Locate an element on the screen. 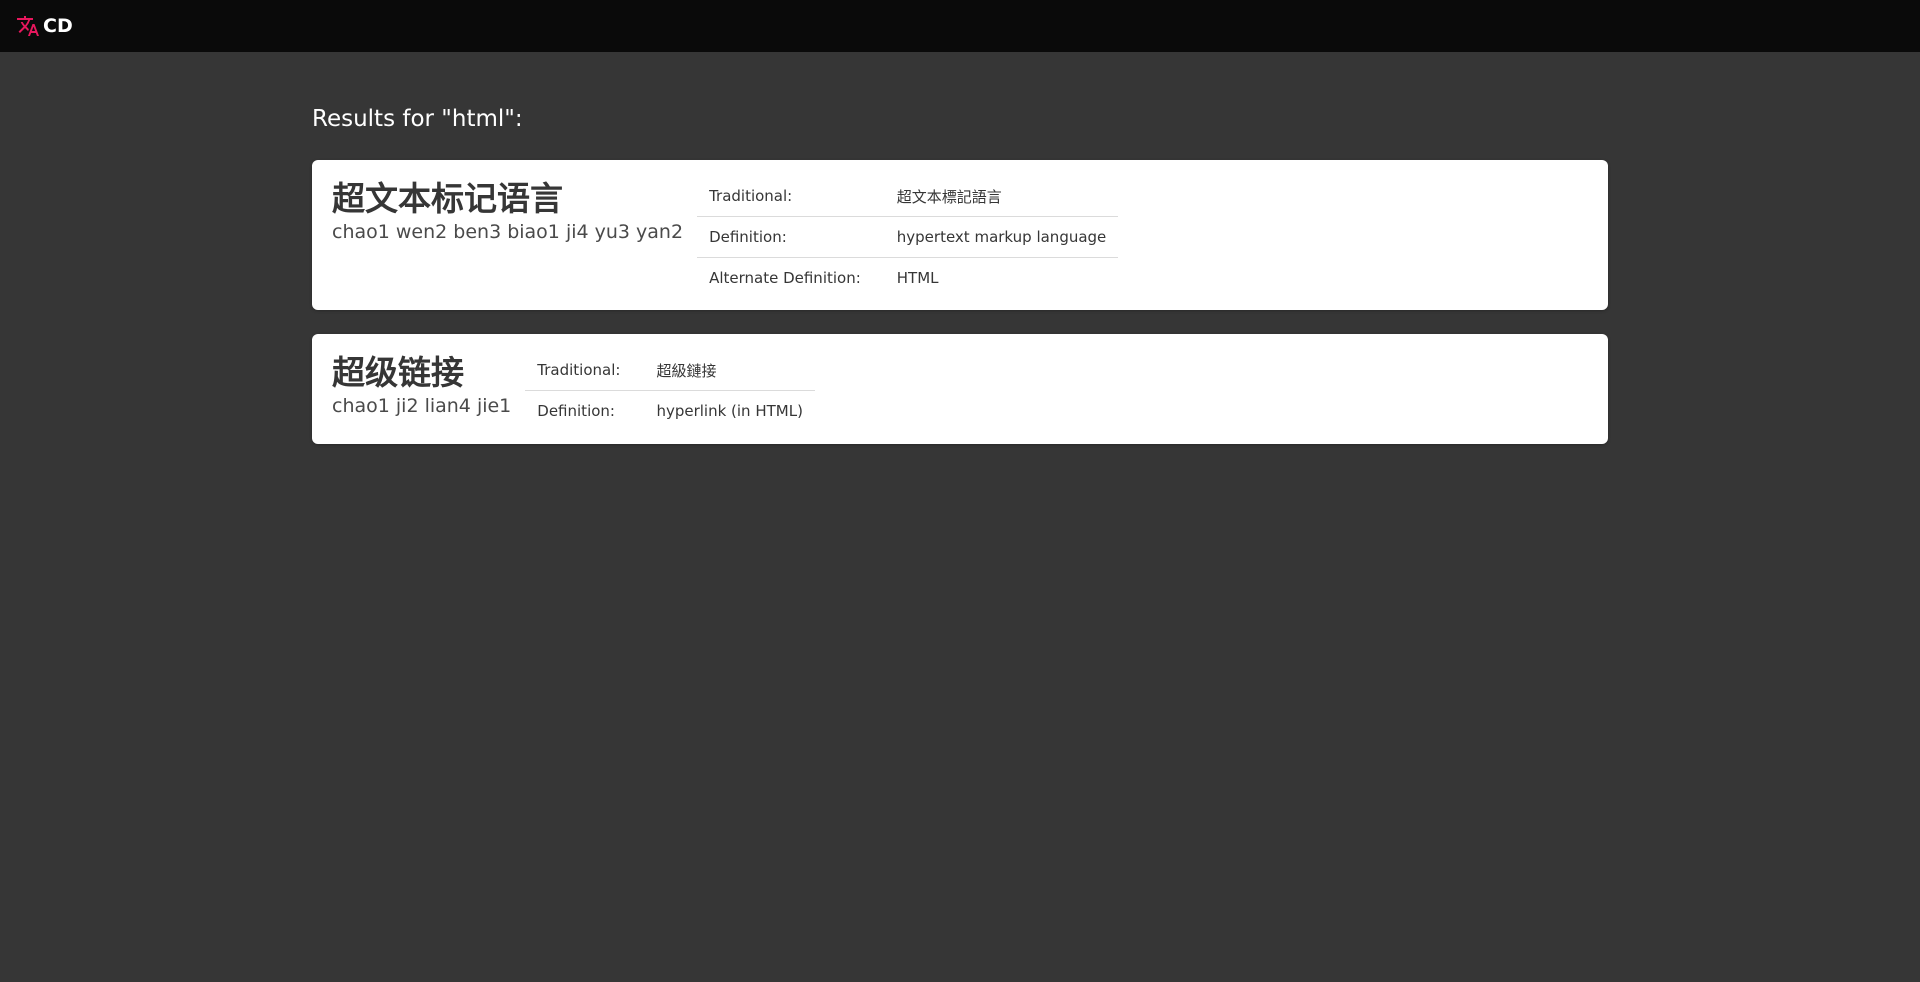 The width and height of the screenshot is (1920, 982). table-row: Alternate Definition: HTML is located at coordinates (907, 278).